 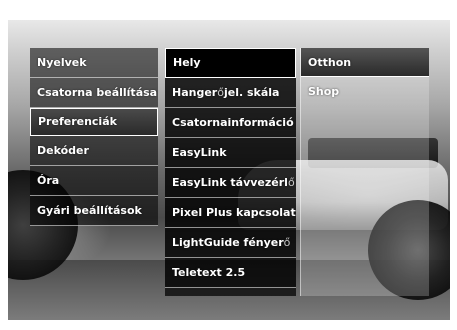 What do you see at coordinates (251, 92) in the screenshot?
I see `menu-item-label: jel. skála` at bounding box center [251, 92].